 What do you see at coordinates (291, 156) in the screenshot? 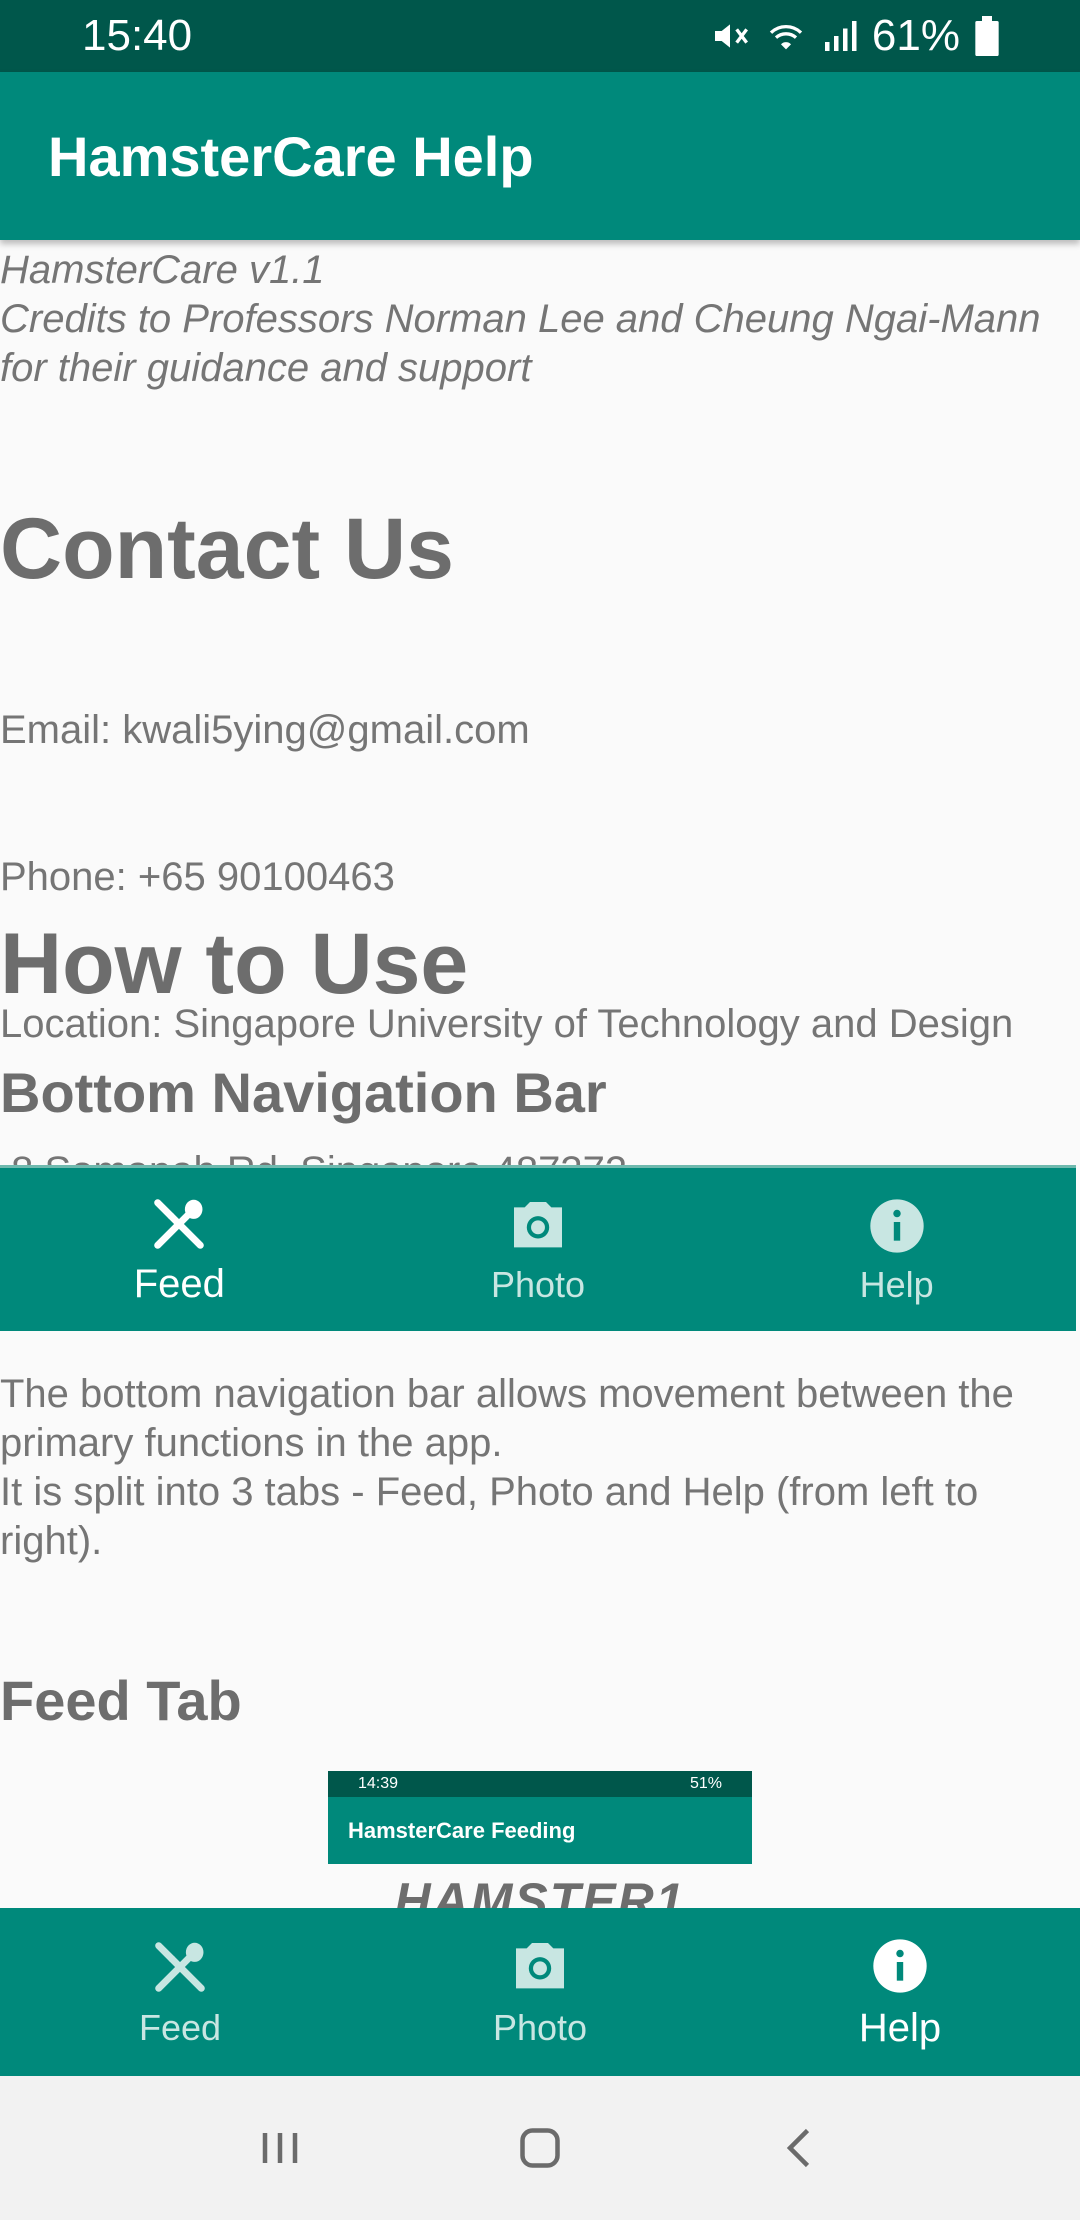
I see `page-title: HamsterCare Help` at bounding box center [291, 156].